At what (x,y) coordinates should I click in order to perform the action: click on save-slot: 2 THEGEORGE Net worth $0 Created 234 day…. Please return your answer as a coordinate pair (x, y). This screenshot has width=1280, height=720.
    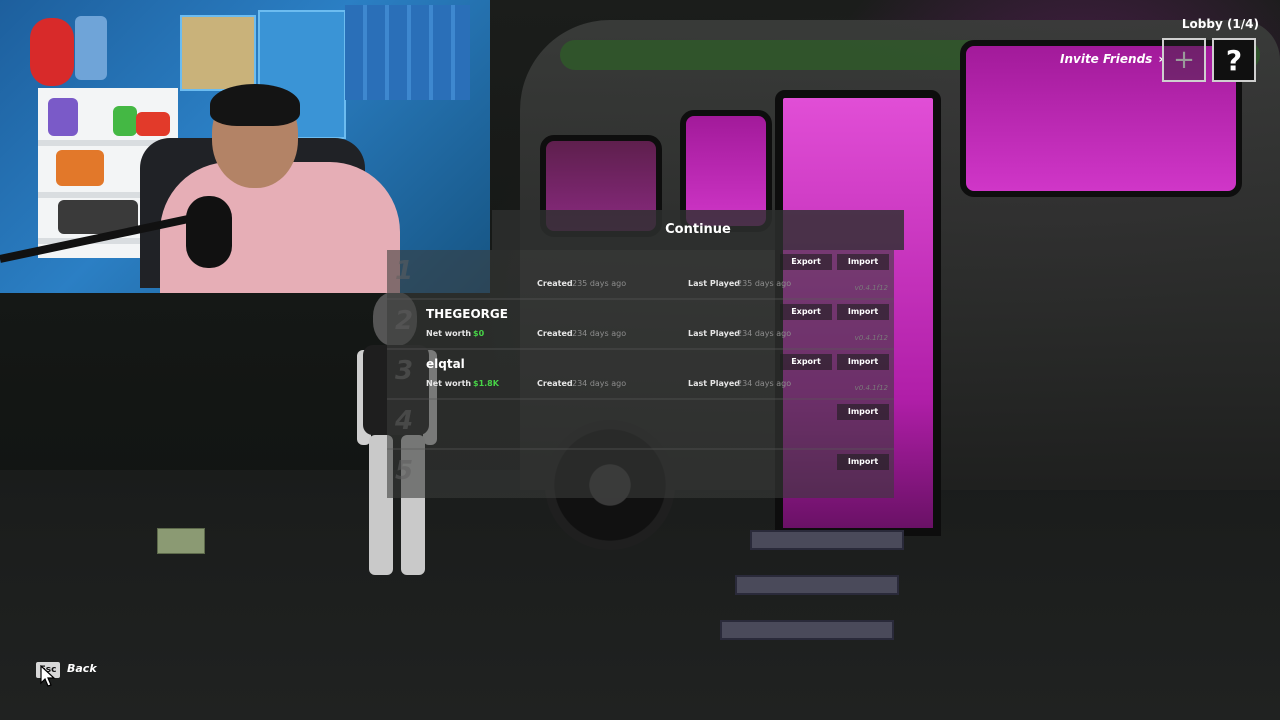
    Looking at the image, I should click on (640, 325).